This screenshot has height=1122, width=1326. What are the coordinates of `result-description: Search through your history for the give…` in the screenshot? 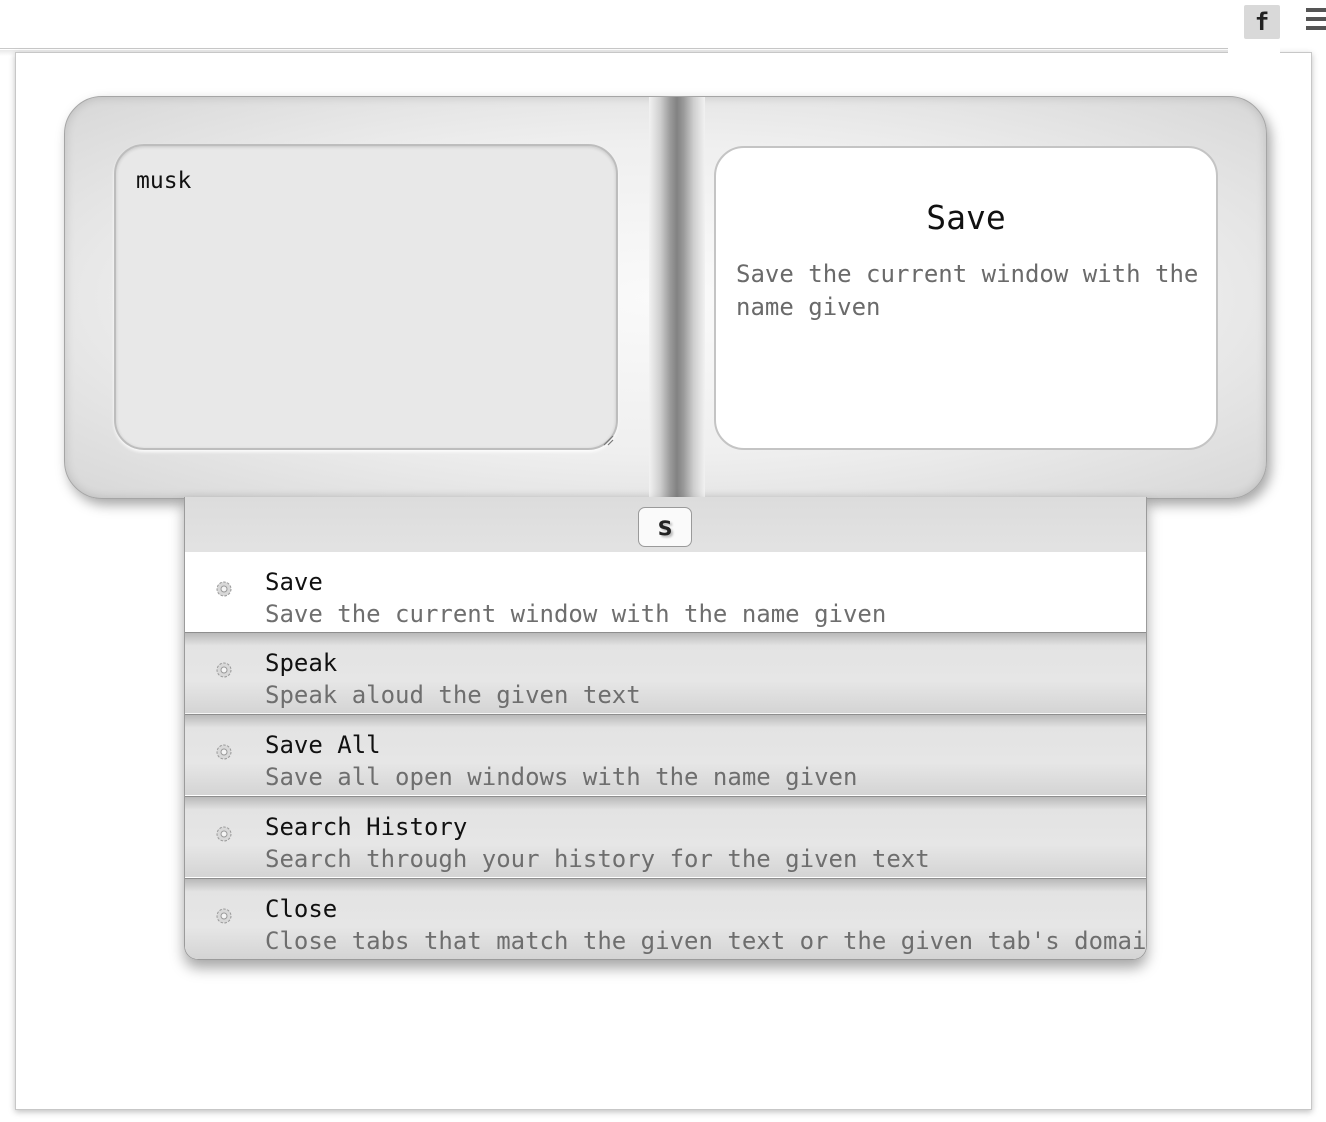 It's located at (597, 859).